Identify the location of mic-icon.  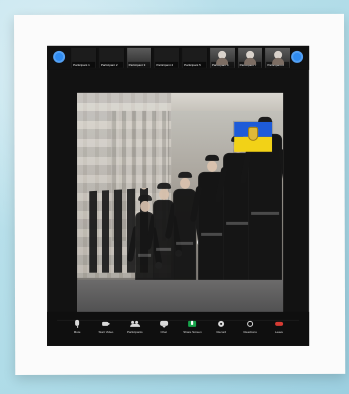
(77, 324).